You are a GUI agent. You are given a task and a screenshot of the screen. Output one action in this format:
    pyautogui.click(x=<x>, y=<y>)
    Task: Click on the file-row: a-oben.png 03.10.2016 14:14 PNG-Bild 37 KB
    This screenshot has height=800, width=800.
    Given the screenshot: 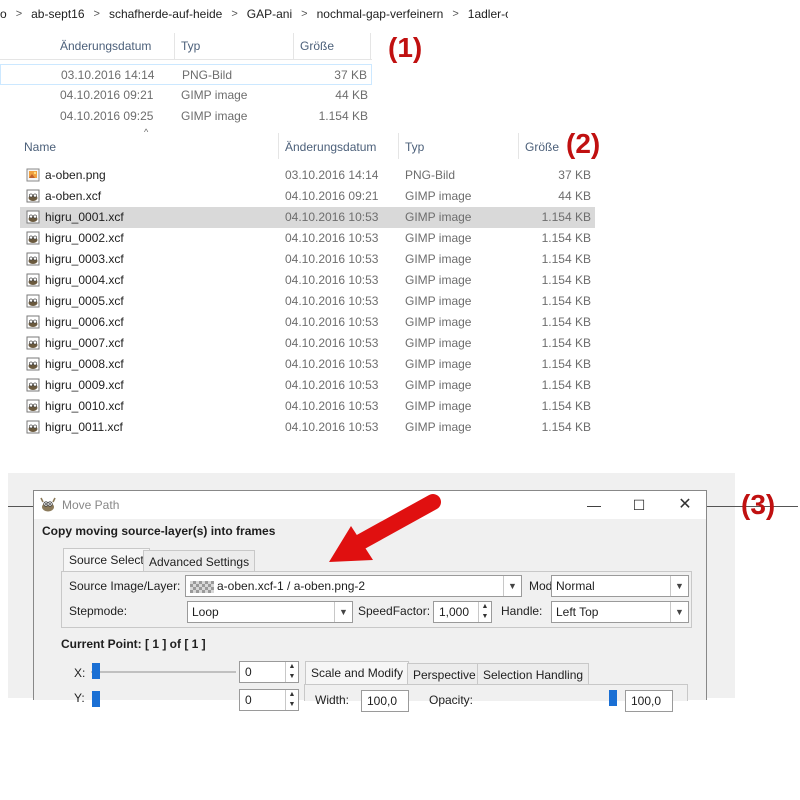 What is the action you would take?
    pyautogui.click(x=307, y=175)
    